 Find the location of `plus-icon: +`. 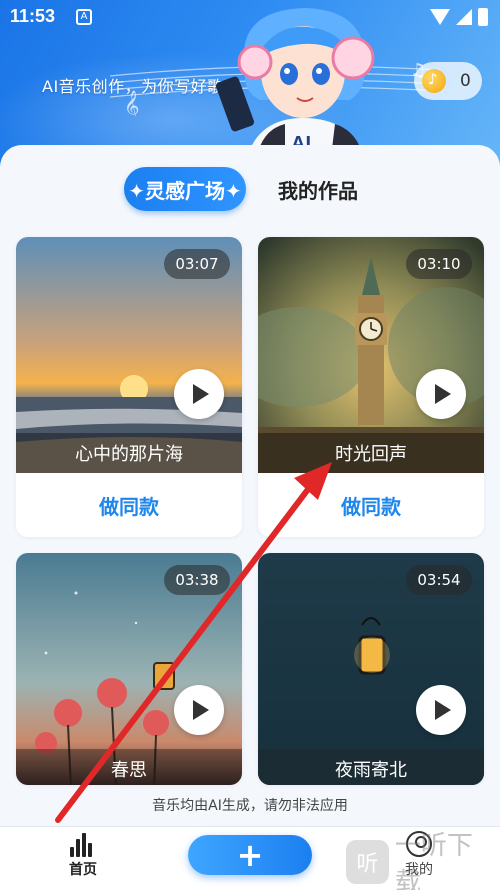

plus-icon: + is located at coordinates (250, 855).